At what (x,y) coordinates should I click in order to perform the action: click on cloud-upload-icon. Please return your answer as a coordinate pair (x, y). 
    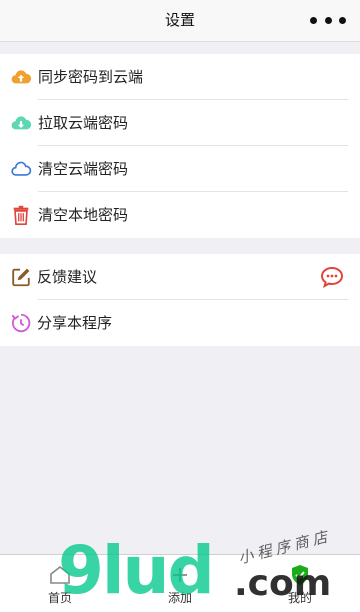
    Looking at the image, I should click on (21, 77).